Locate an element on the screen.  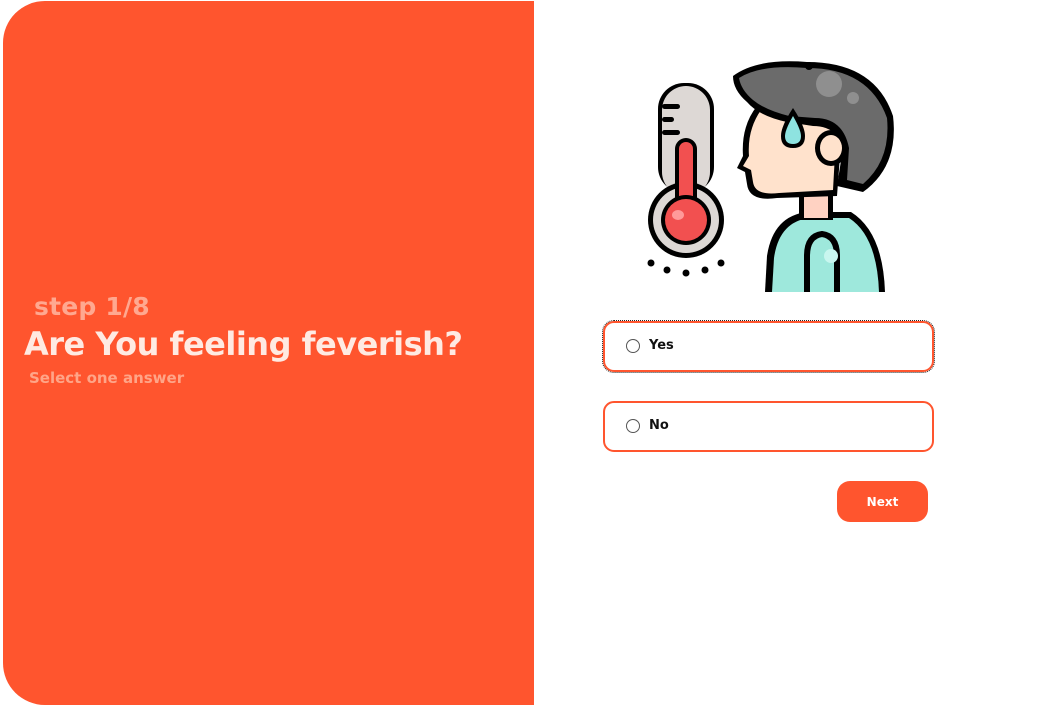
question-title: Are You feeling feverish? is located at coordinates (243, 344).